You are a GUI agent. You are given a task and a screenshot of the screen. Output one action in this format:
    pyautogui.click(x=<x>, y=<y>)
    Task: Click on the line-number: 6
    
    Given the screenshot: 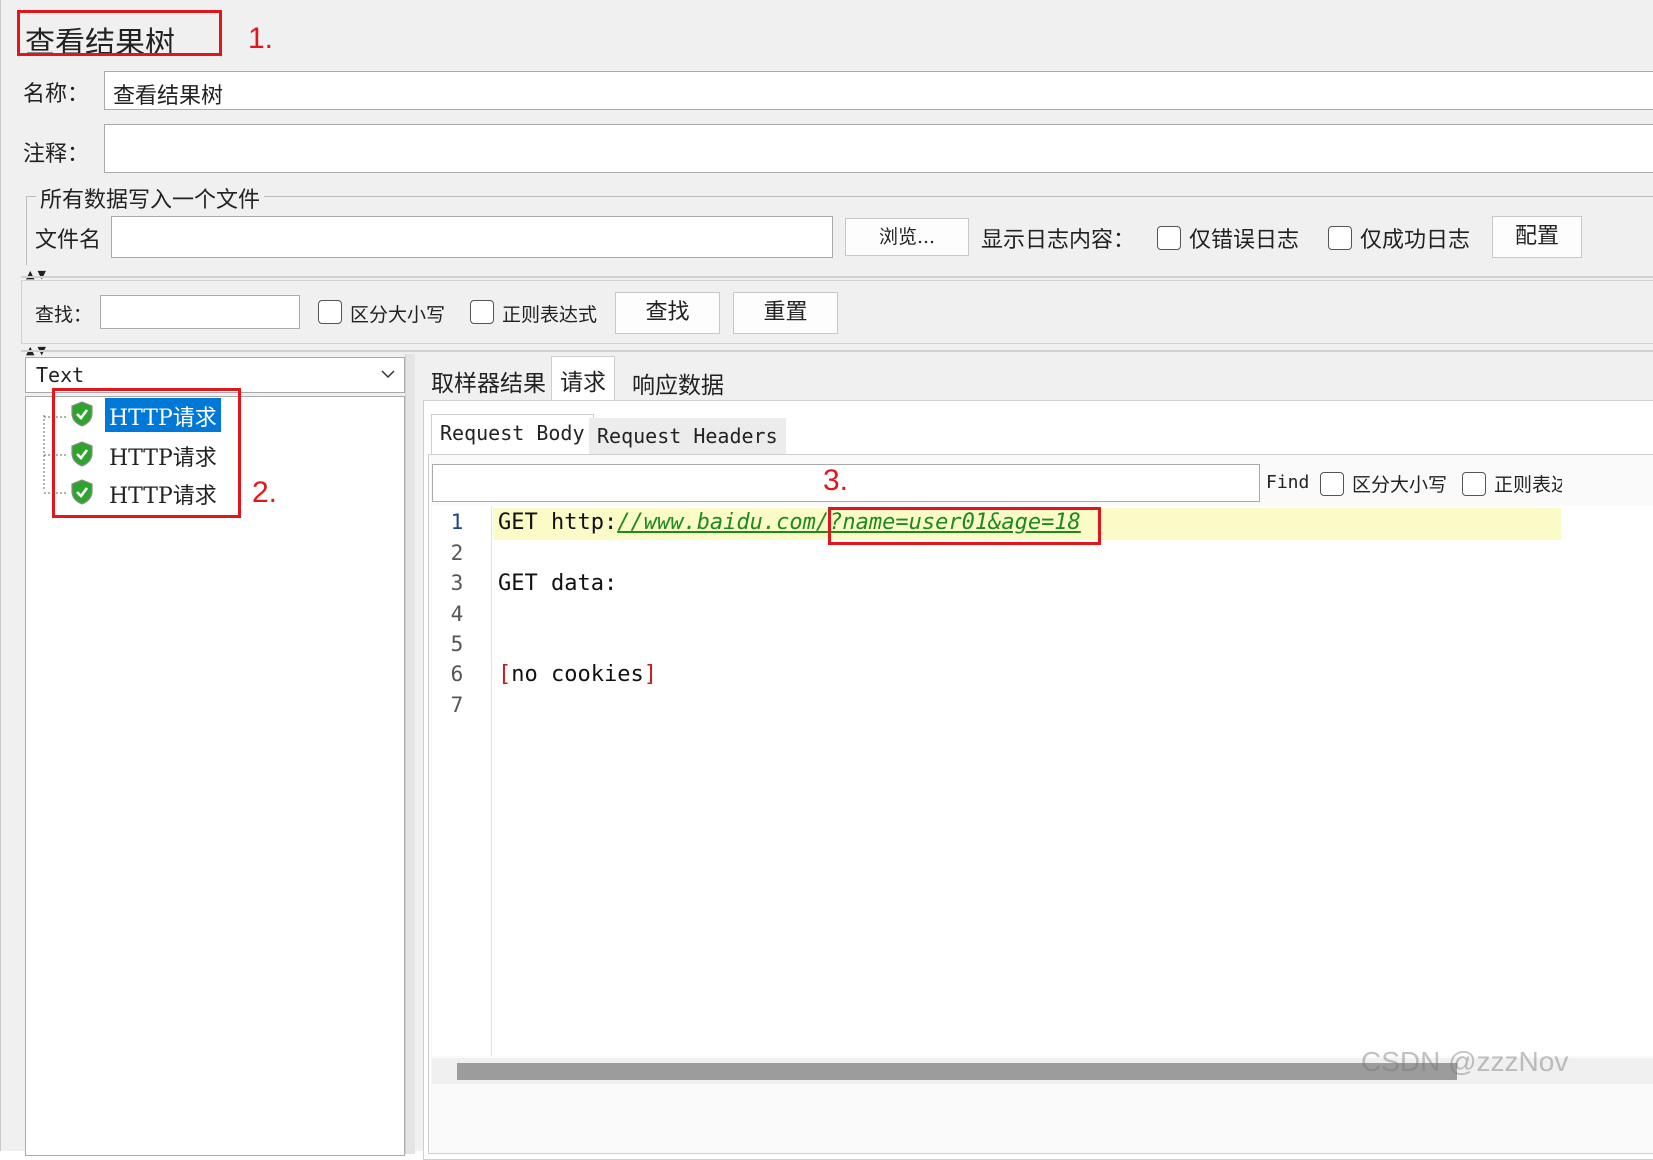 What is the action you would take?
    pyautogui.click(x=457, y=674)
    